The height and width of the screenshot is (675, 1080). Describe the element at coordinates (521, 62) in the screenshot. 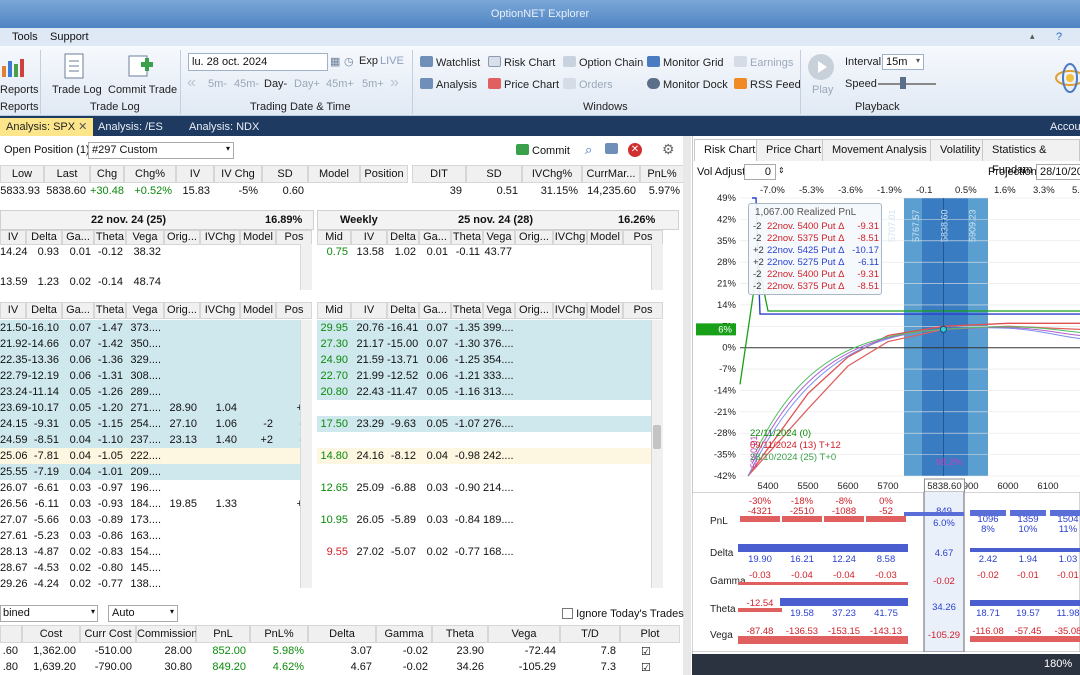

I see `risk-chart-button: Risk Chart` at that location.